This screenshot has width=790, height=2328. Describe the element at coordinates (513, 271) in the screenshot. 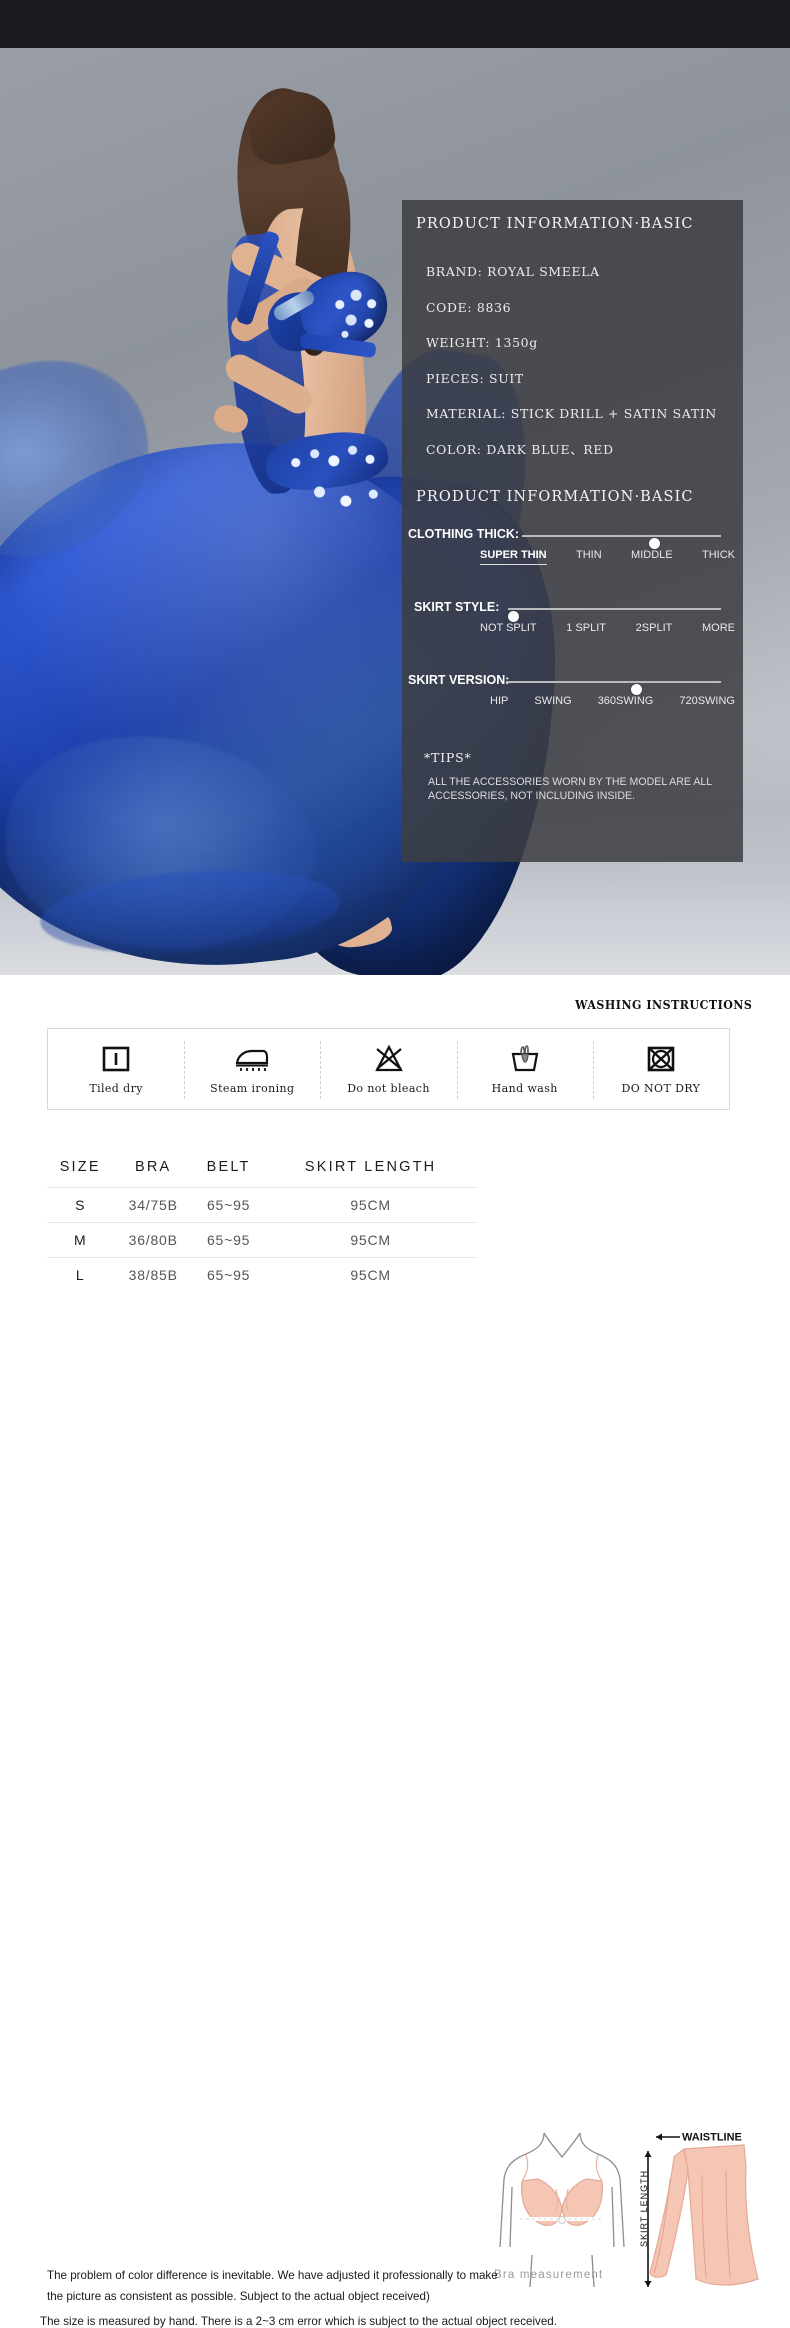

I see `spec-brand: BRAND: ROYAL SMEELA` at that location.